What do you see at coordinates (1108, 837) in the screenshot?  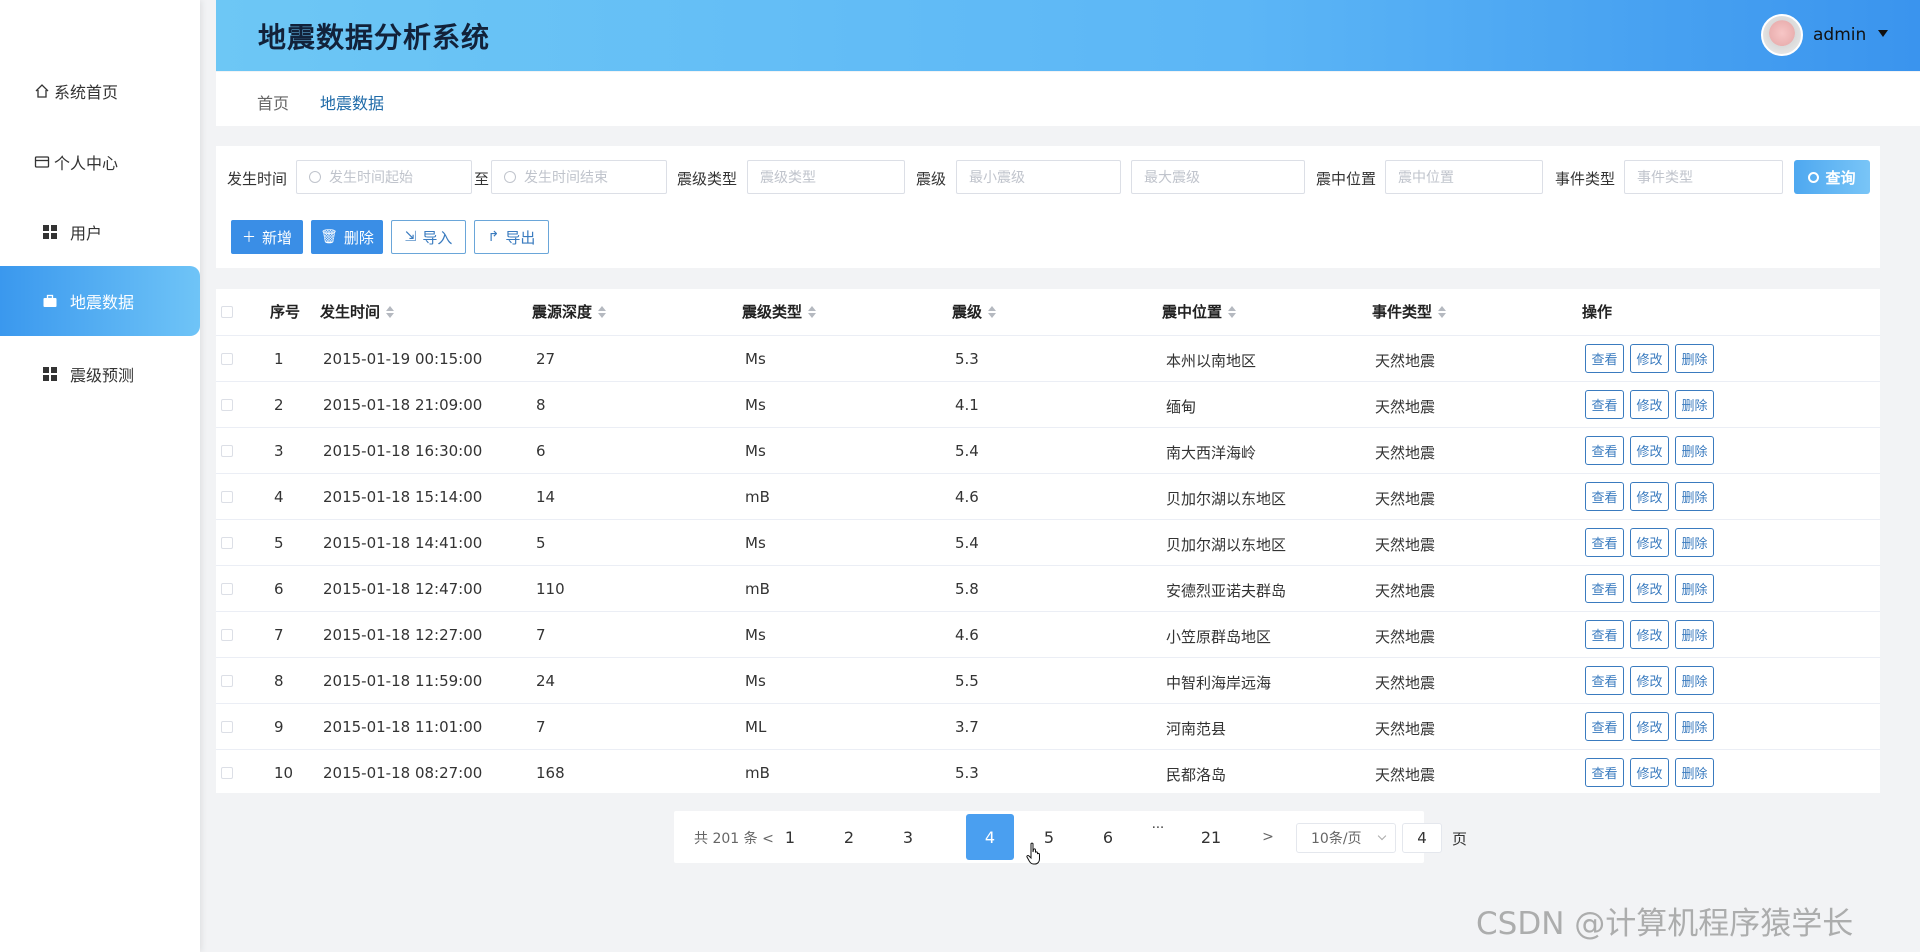 I see `page-6: 6` at bounding box center [1108, 837].